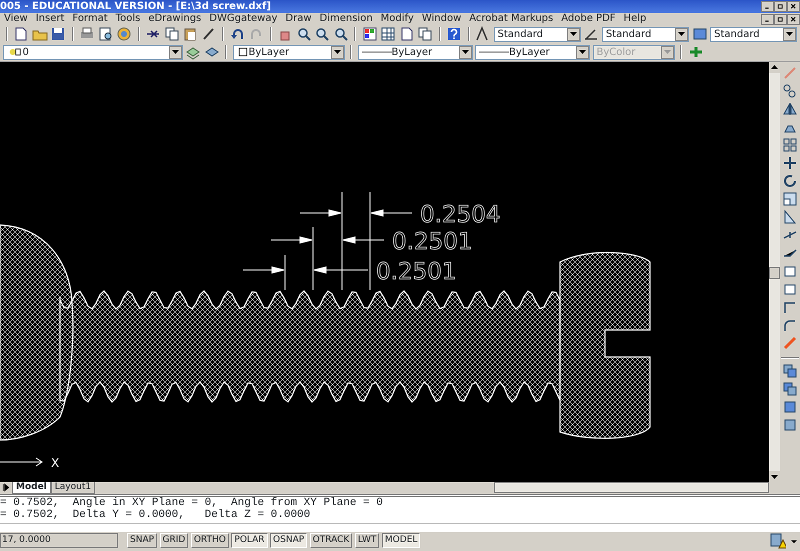  I want to click on menu-item: Insert, so click(50, 19).